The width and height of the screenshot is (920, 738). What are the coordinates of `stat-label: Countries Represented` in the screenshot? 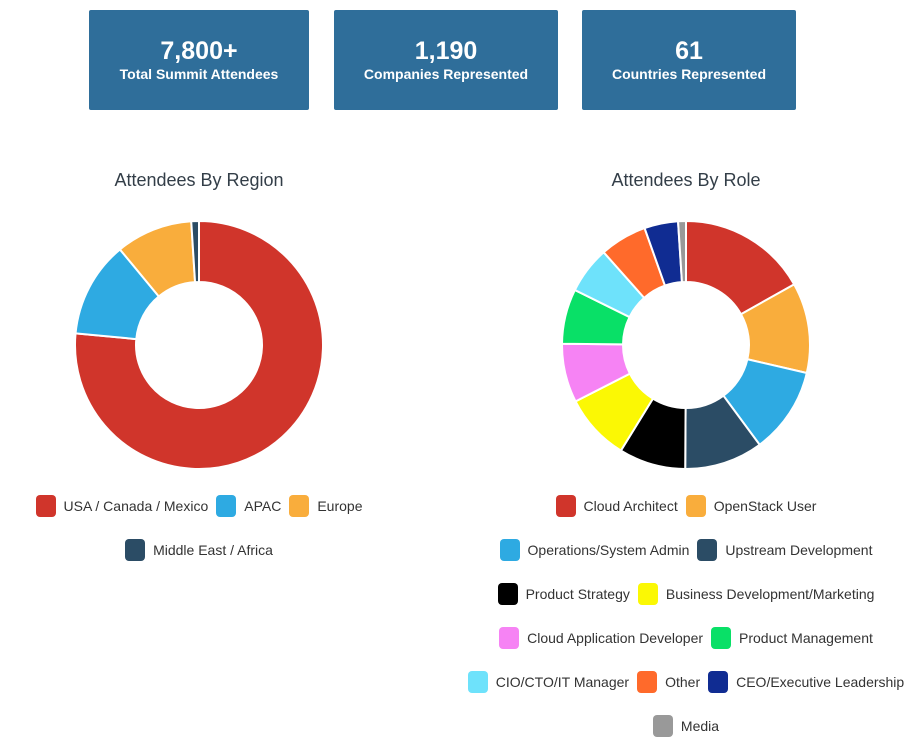 It's located at (689, 74).